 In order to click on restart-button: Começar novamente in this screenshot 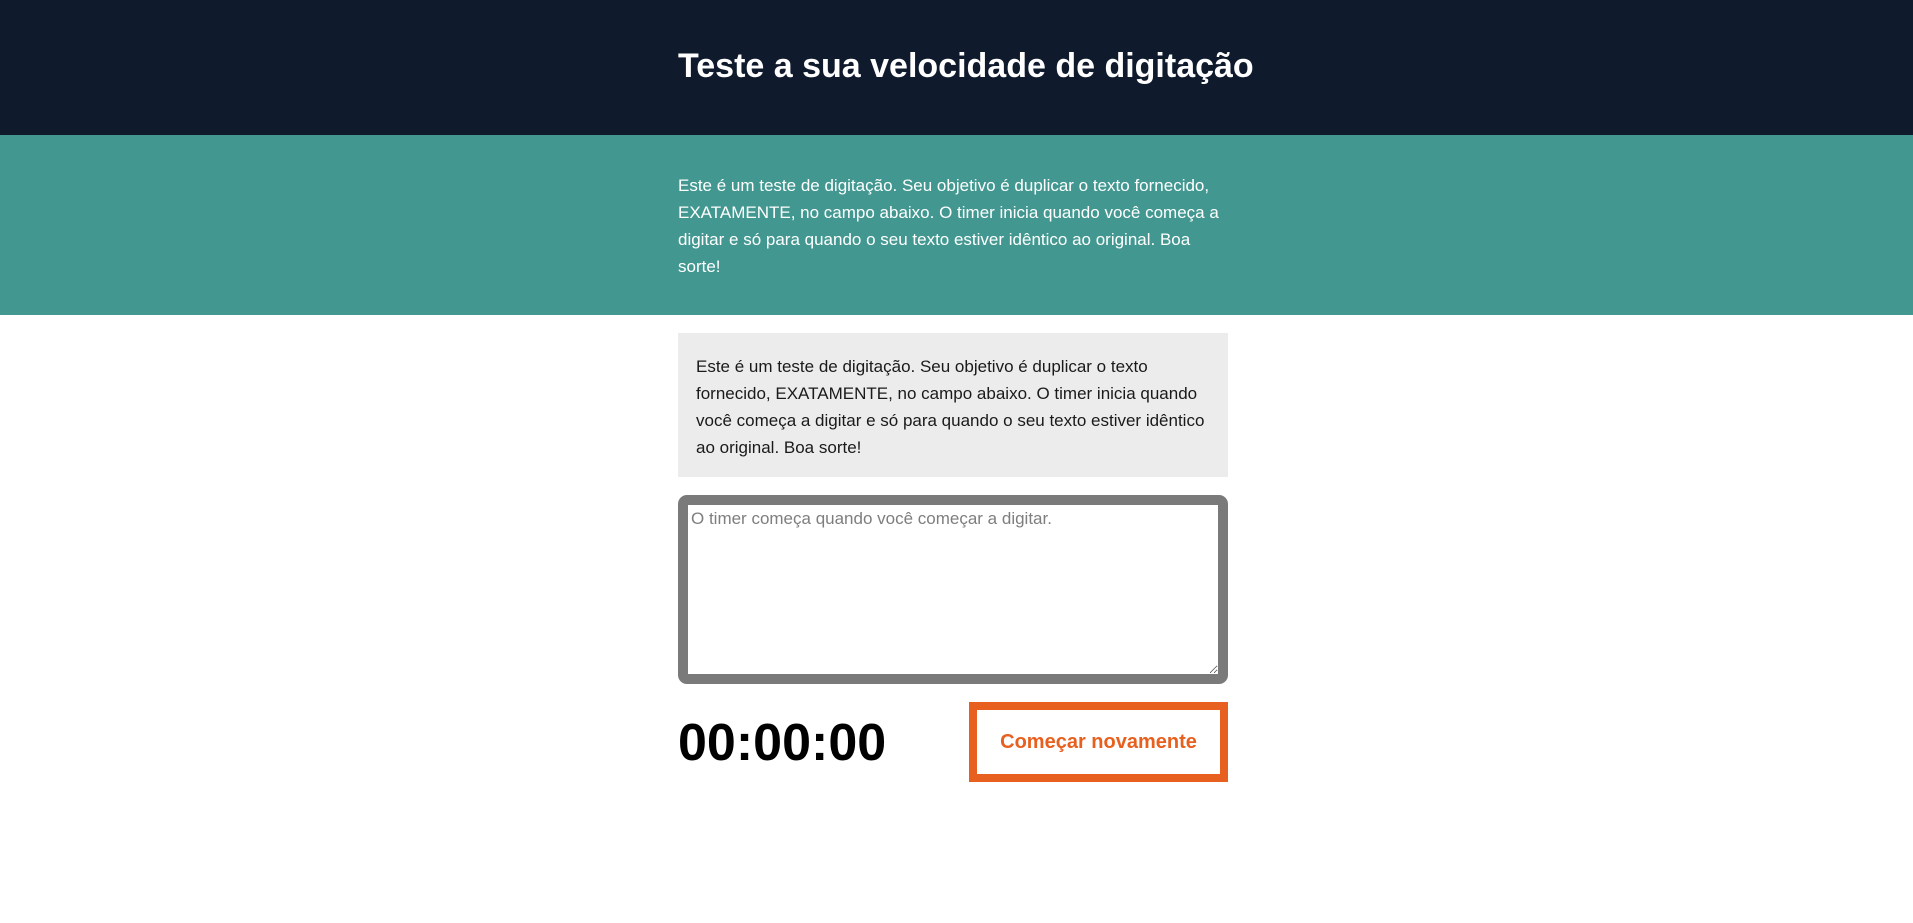, I will do `click(1098, 742)`.